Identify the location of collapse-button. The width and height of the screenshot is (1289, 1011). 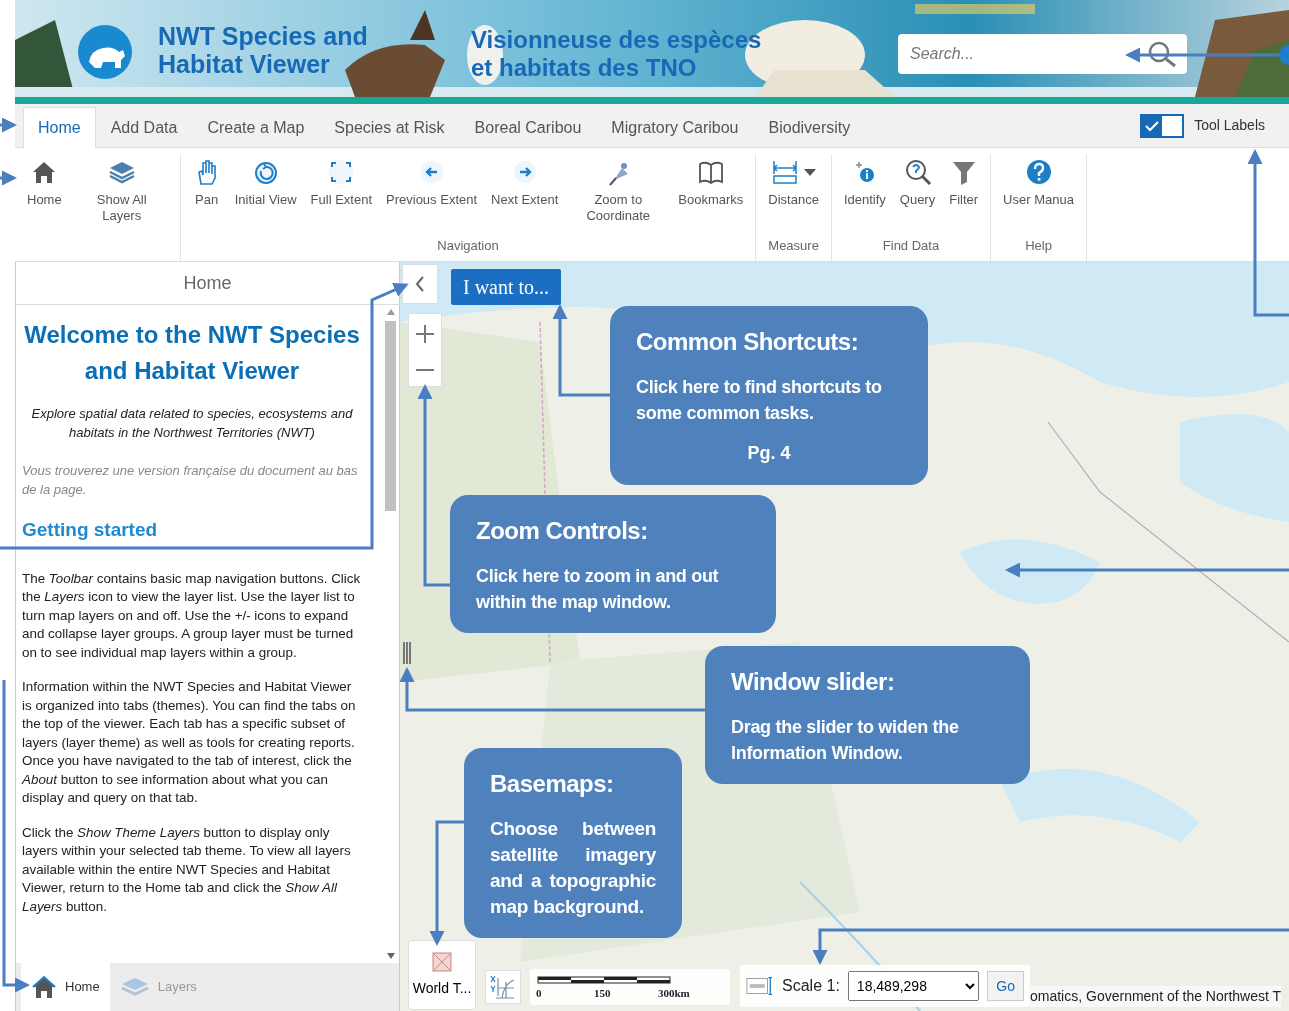
(420, 284).